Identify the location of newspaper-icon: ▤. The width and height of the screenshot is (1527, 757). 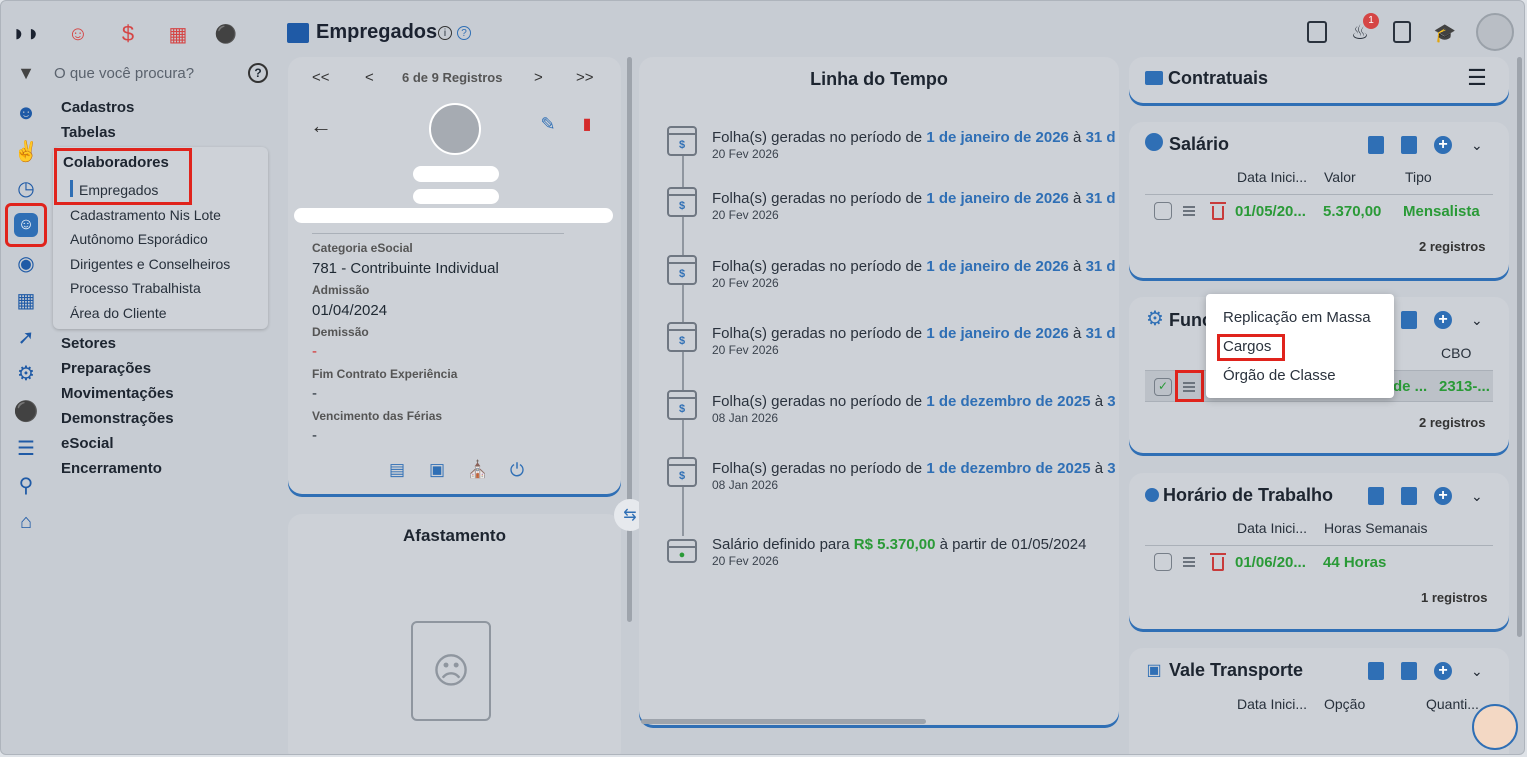
(397, 469).